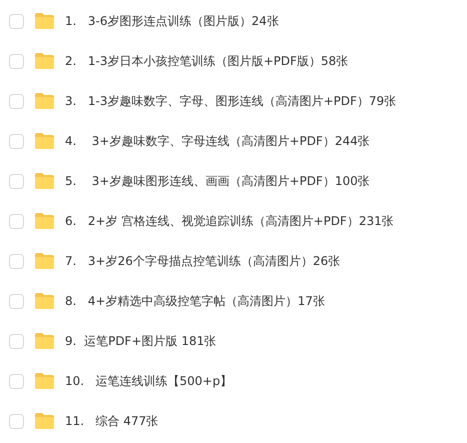 The width and height of the screenshot is (467, 443). Describe the element at coordinates (172, 21) in the screenshot. I see `file-name: 1. 3-6岁图形连点训练（图片版）24张` at that location.